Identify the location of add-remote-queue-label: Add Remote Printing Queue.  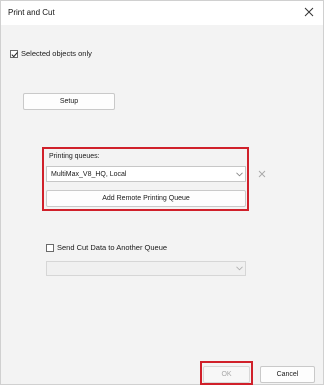
(146, 198).